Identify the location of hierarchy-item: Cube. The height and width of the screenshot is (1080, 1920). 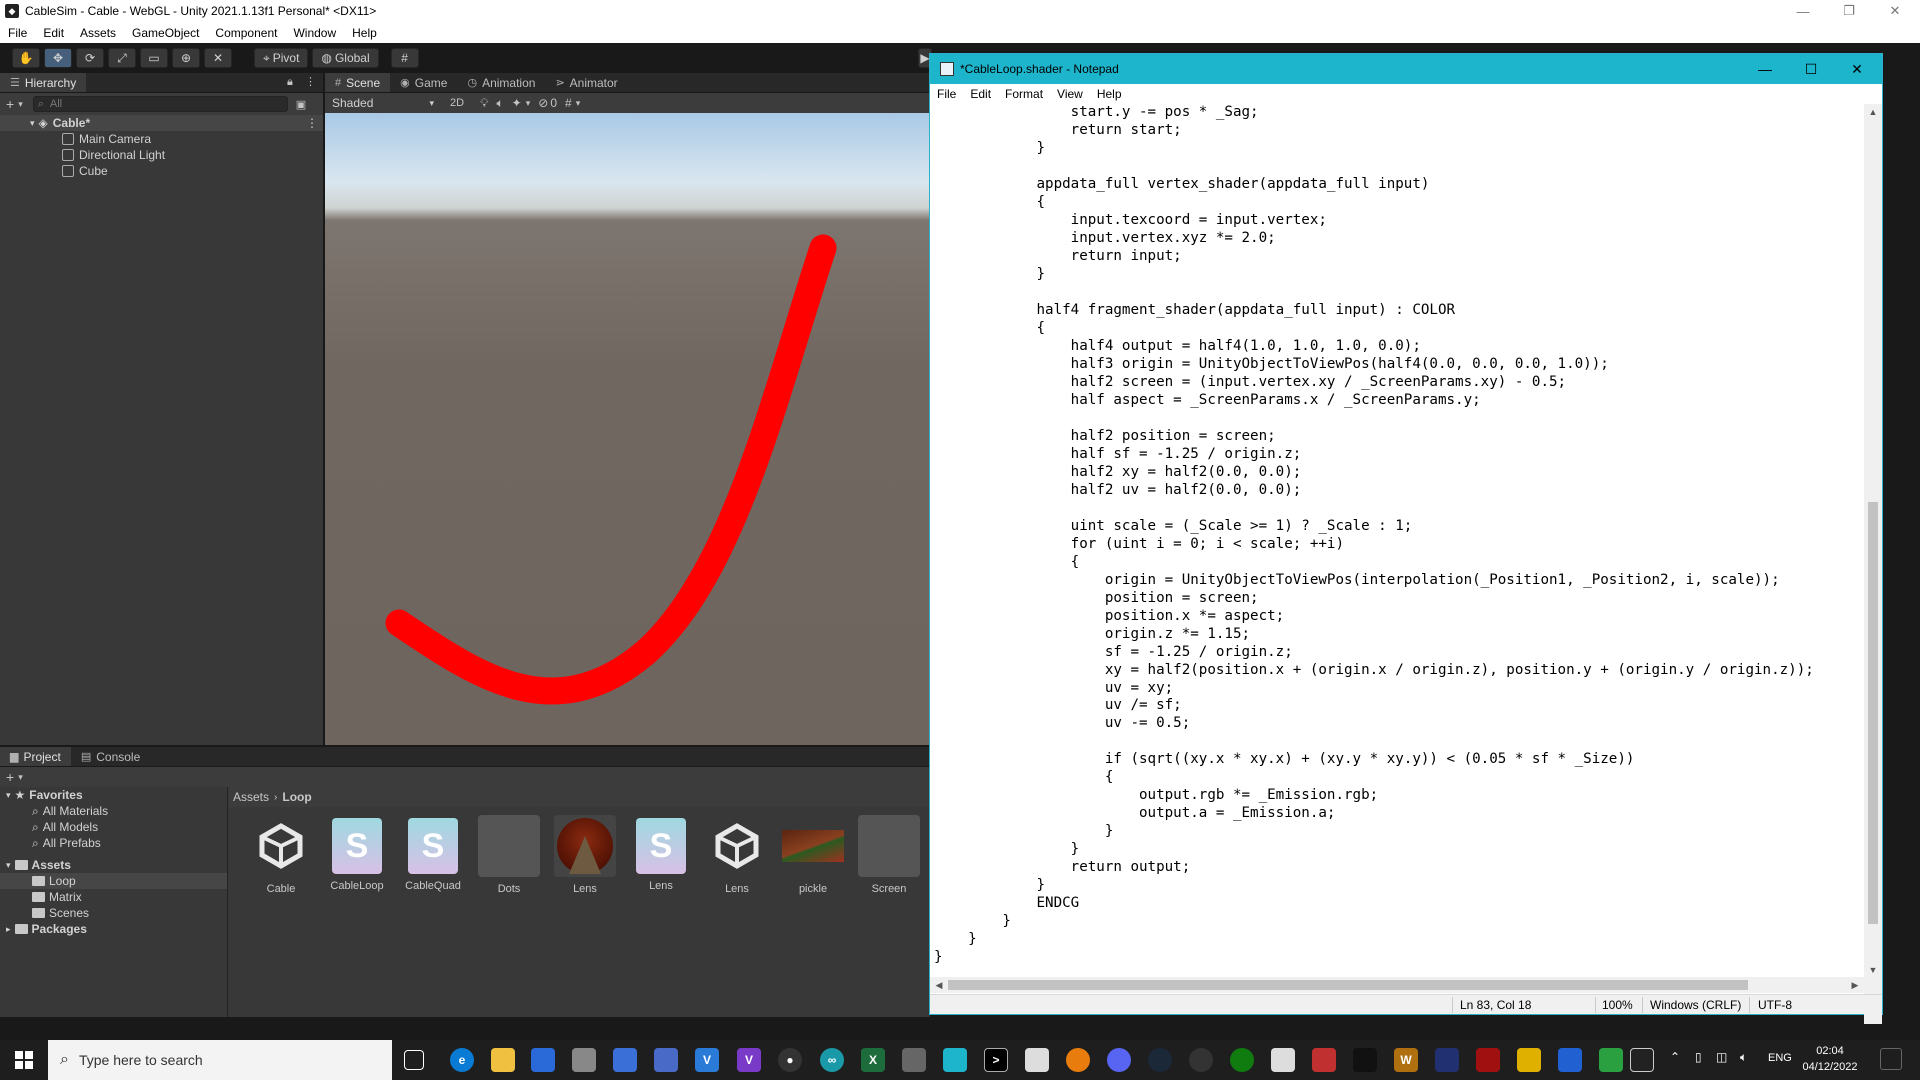
(161, 171).